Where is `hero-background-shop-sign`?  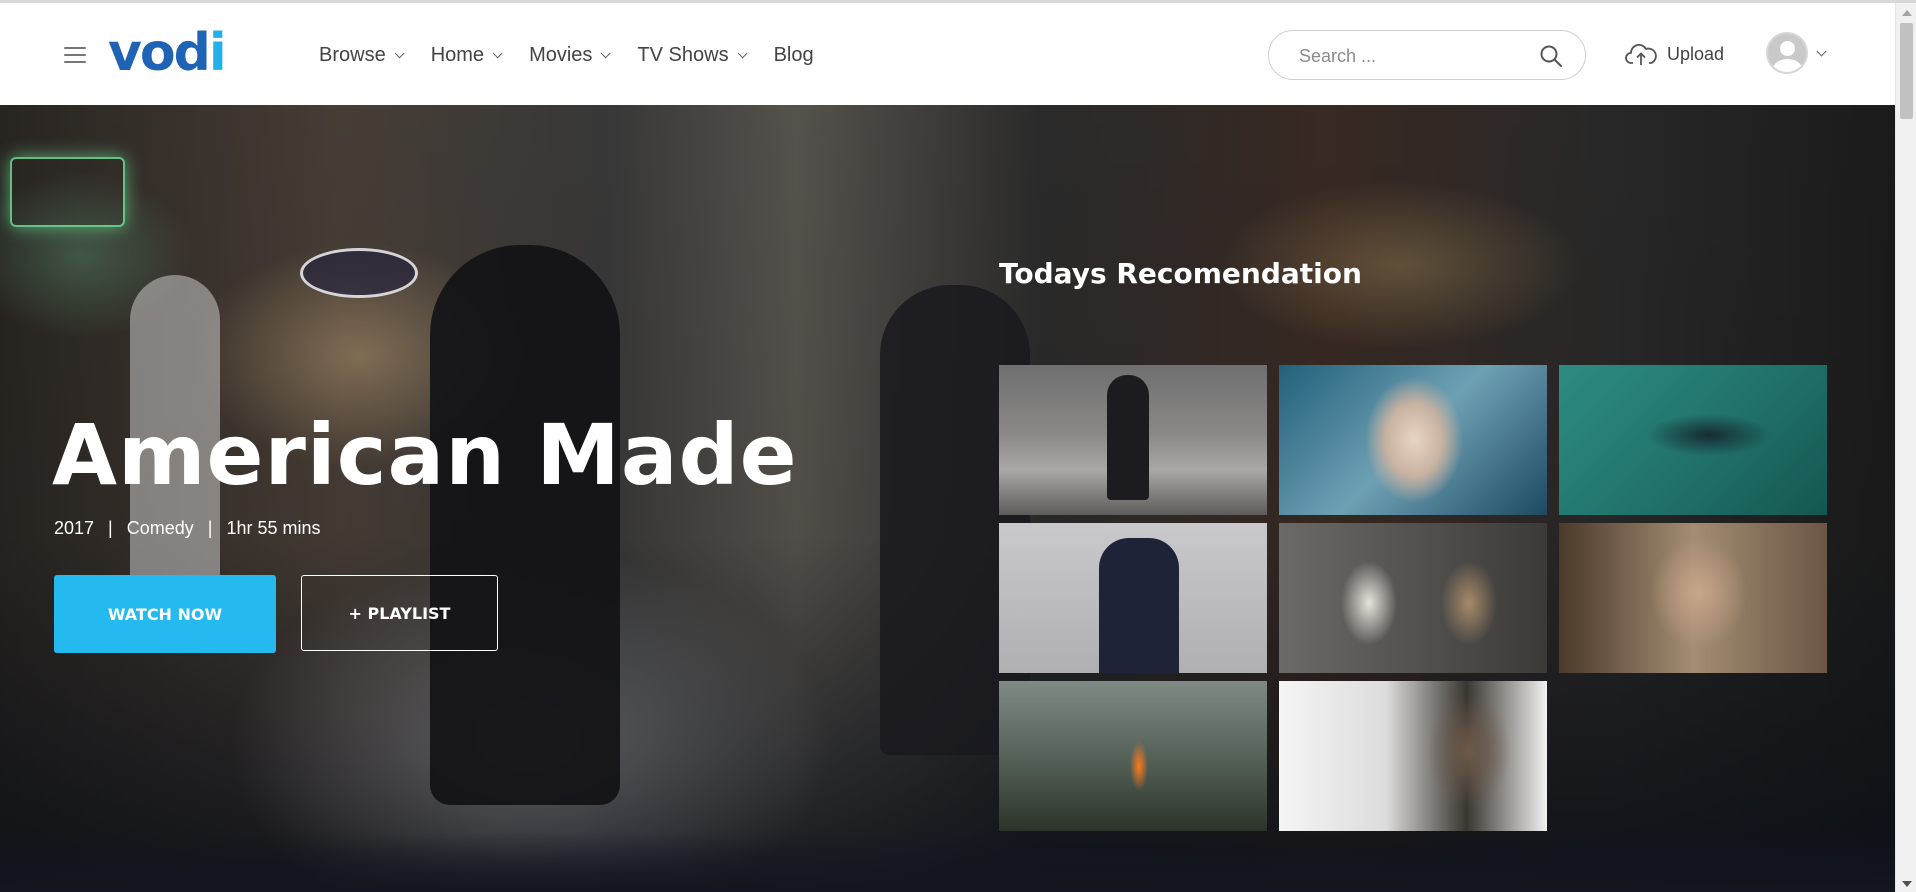 hero-background-shop-sign is located at coordinates (359, 273).